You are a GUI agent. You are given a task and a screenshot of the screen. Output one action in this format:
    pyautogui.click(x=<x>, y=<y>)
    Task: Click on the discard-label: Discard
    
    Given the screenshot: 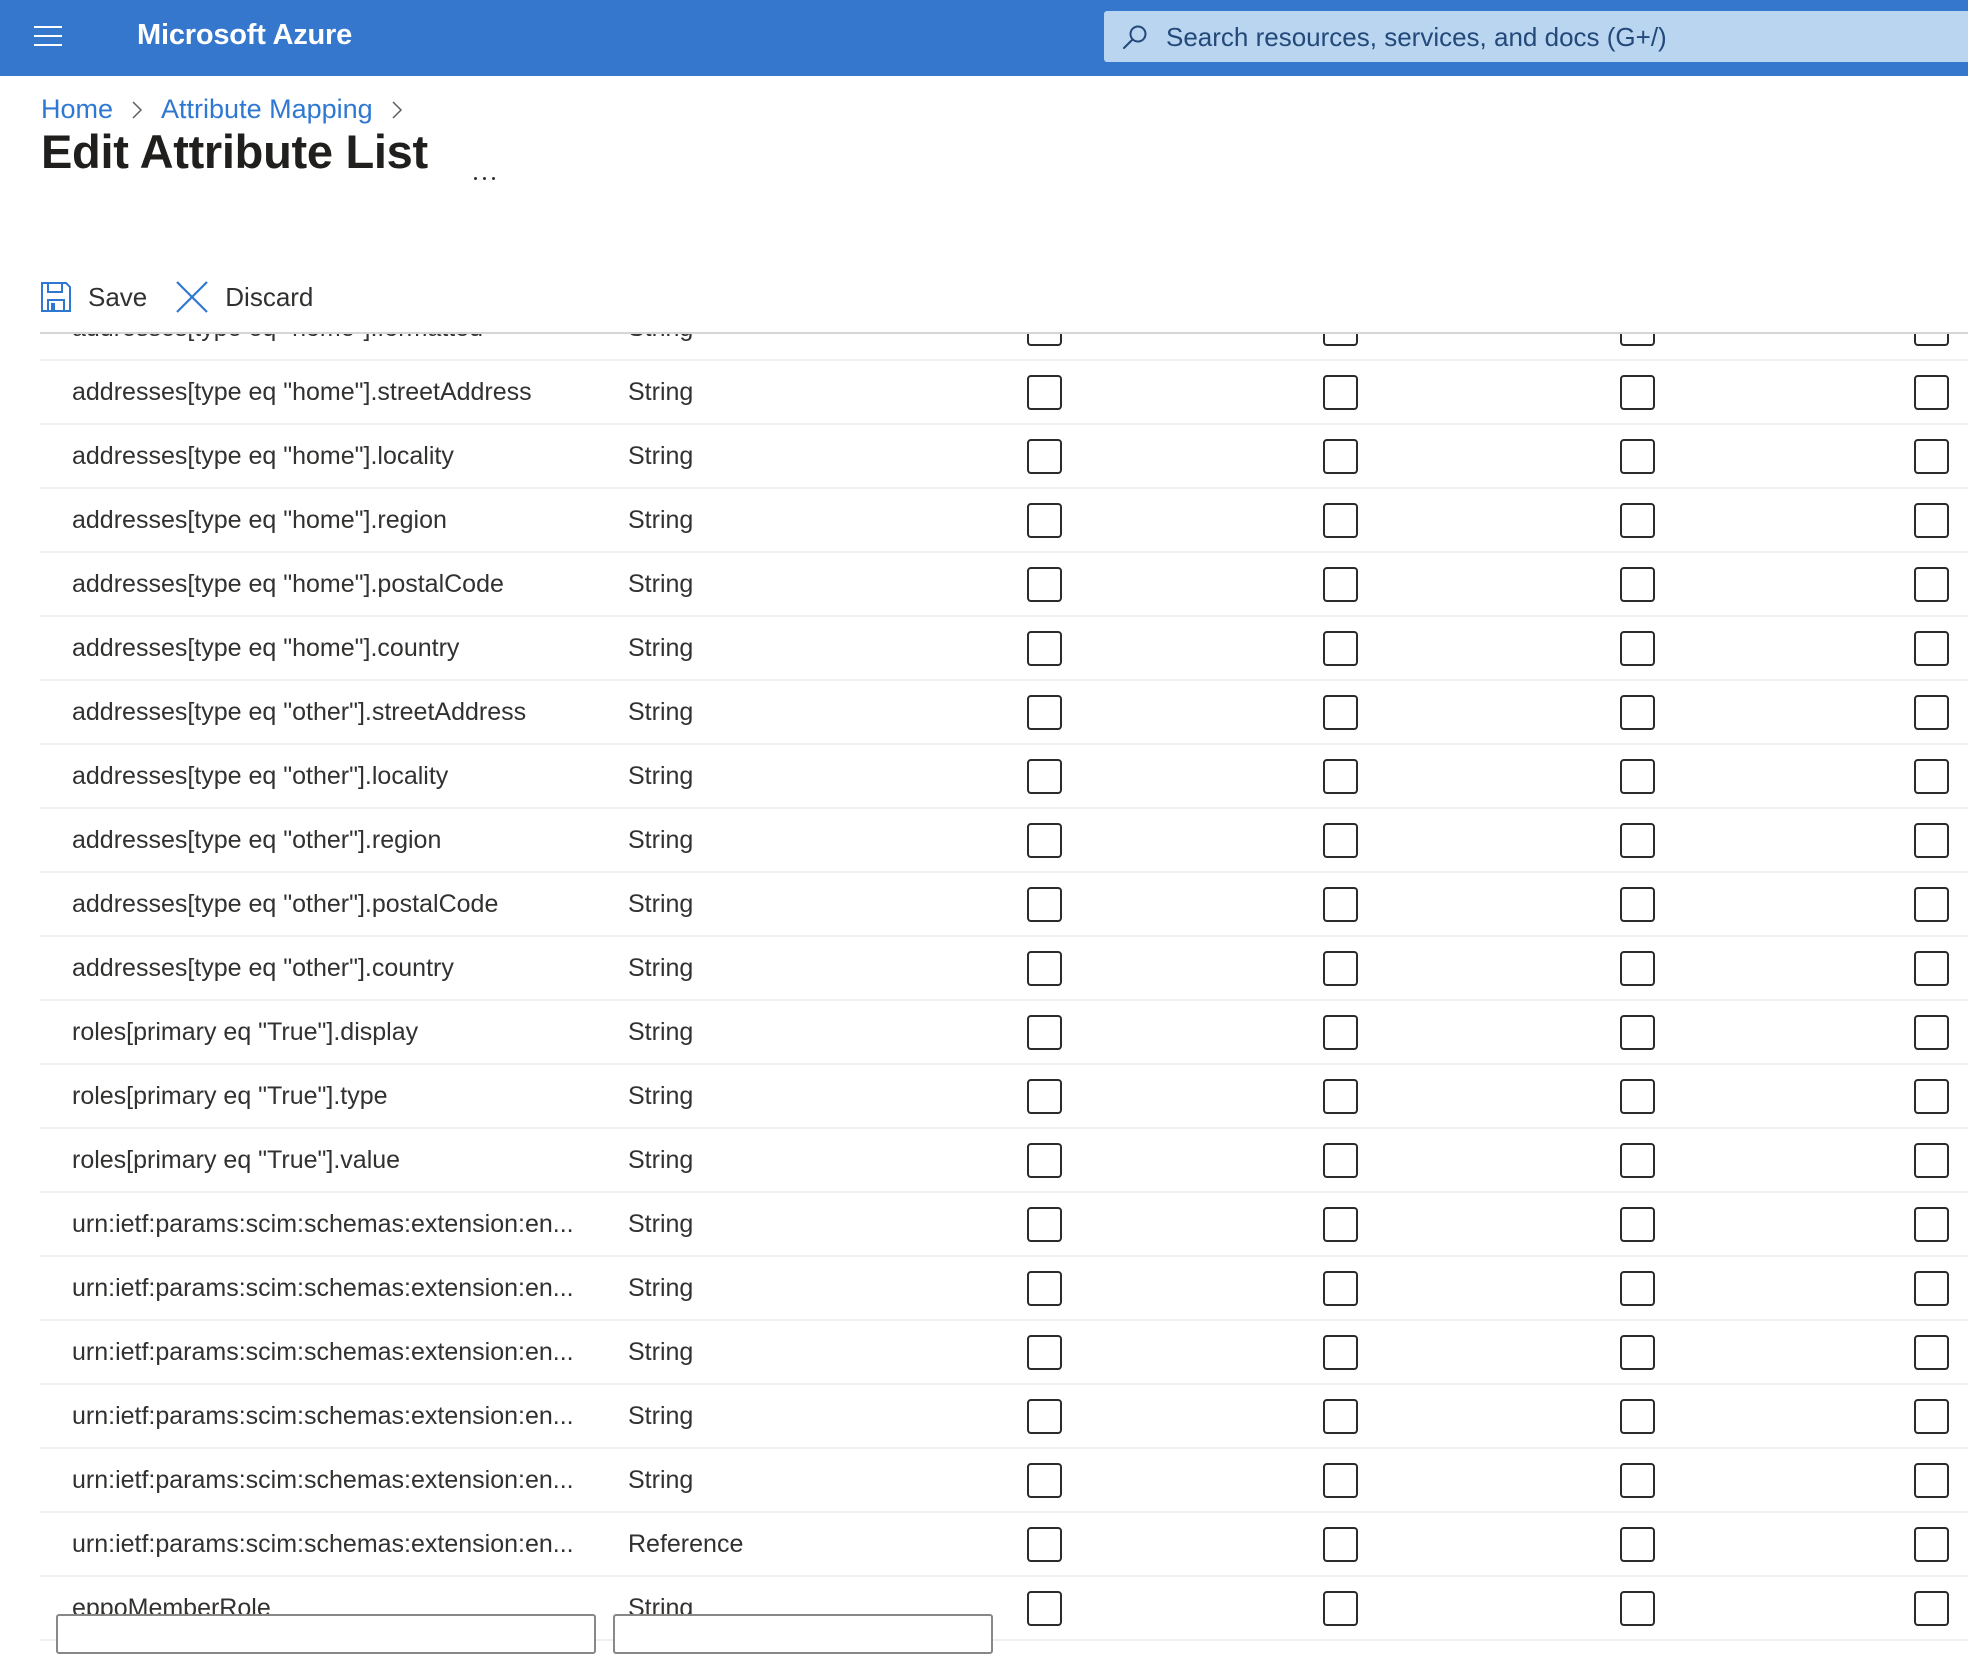 What is the action you would take?
    pyautogui.click(x=269, y=296)
    